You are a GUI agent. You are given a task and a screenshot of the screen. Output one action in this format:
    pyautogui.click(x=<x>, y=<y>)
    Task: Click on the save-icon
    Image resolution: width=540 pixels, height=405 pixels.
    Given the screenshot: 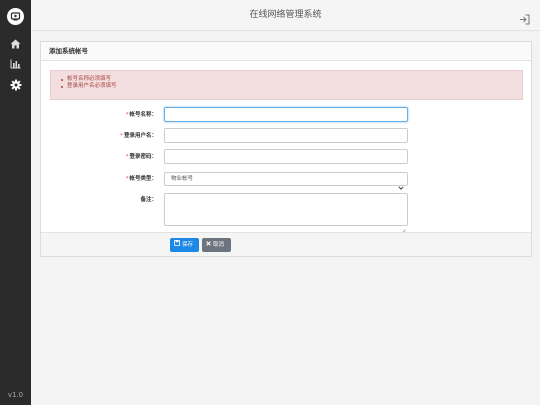 What is the action you would take?
    pyautogui.click(x=177, y=245)
    